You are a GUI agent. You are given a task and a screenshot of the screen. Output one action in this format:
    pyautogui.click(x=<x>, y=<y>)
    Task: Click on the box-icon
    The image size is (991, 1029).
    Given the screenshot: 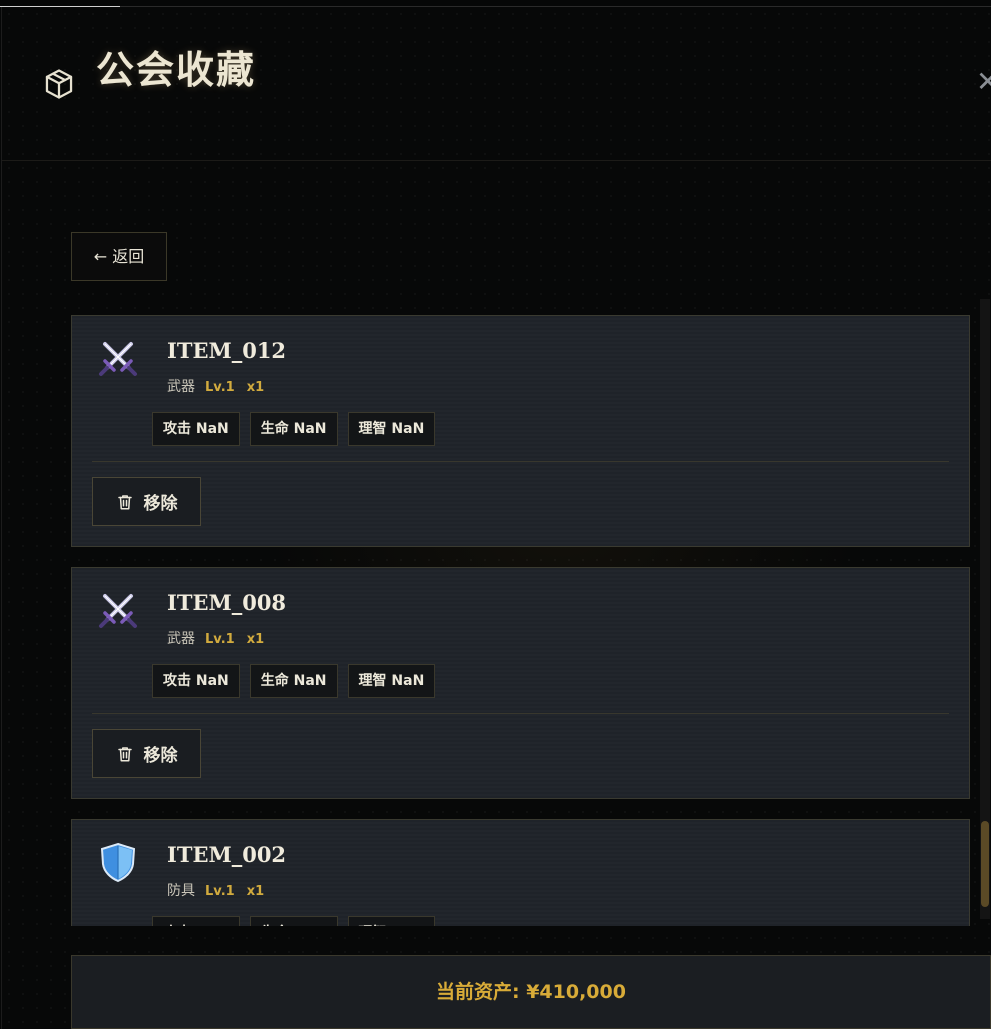 What is the action you would take?
    pyautogui.click(x=59, y=84)
    